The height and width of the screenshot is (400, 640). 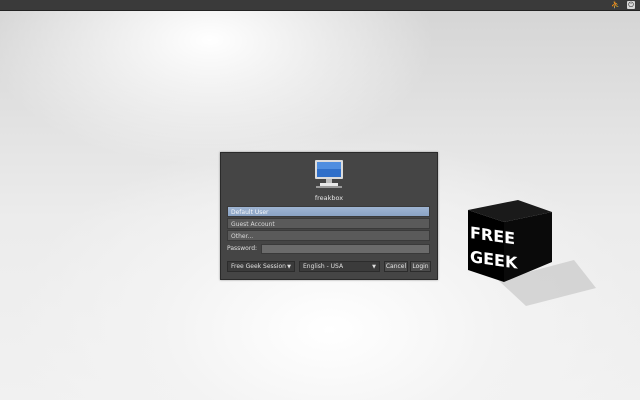 I want to click on cancel-button: Cancel, so click(x=396, y=266).